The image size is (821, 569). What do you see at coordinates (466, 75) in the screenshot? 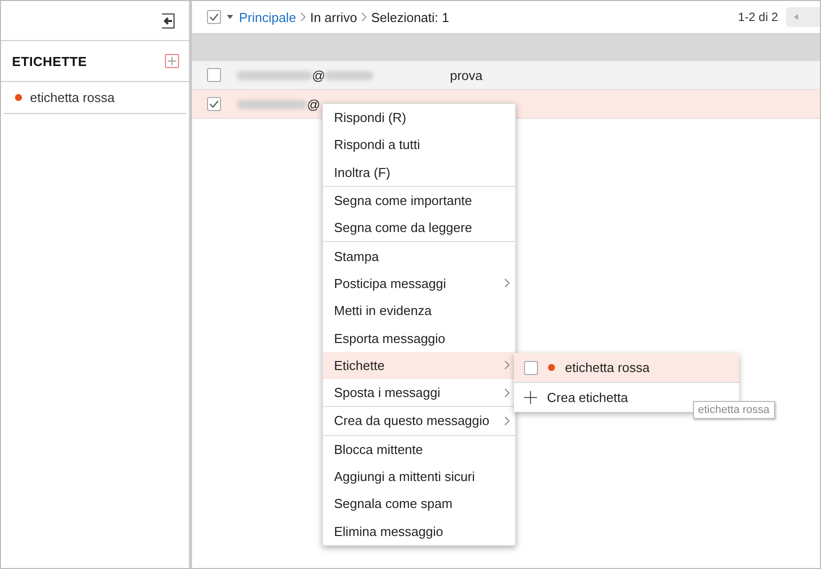
I see `subject-text: prova` at bounding box center [466, 75].